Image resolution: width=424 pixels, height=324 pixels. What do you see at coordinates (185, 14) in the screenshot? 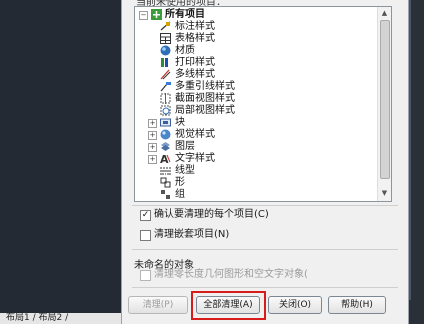
I see `tree-root-label: 所有项目` at bounding box center [185, 14].